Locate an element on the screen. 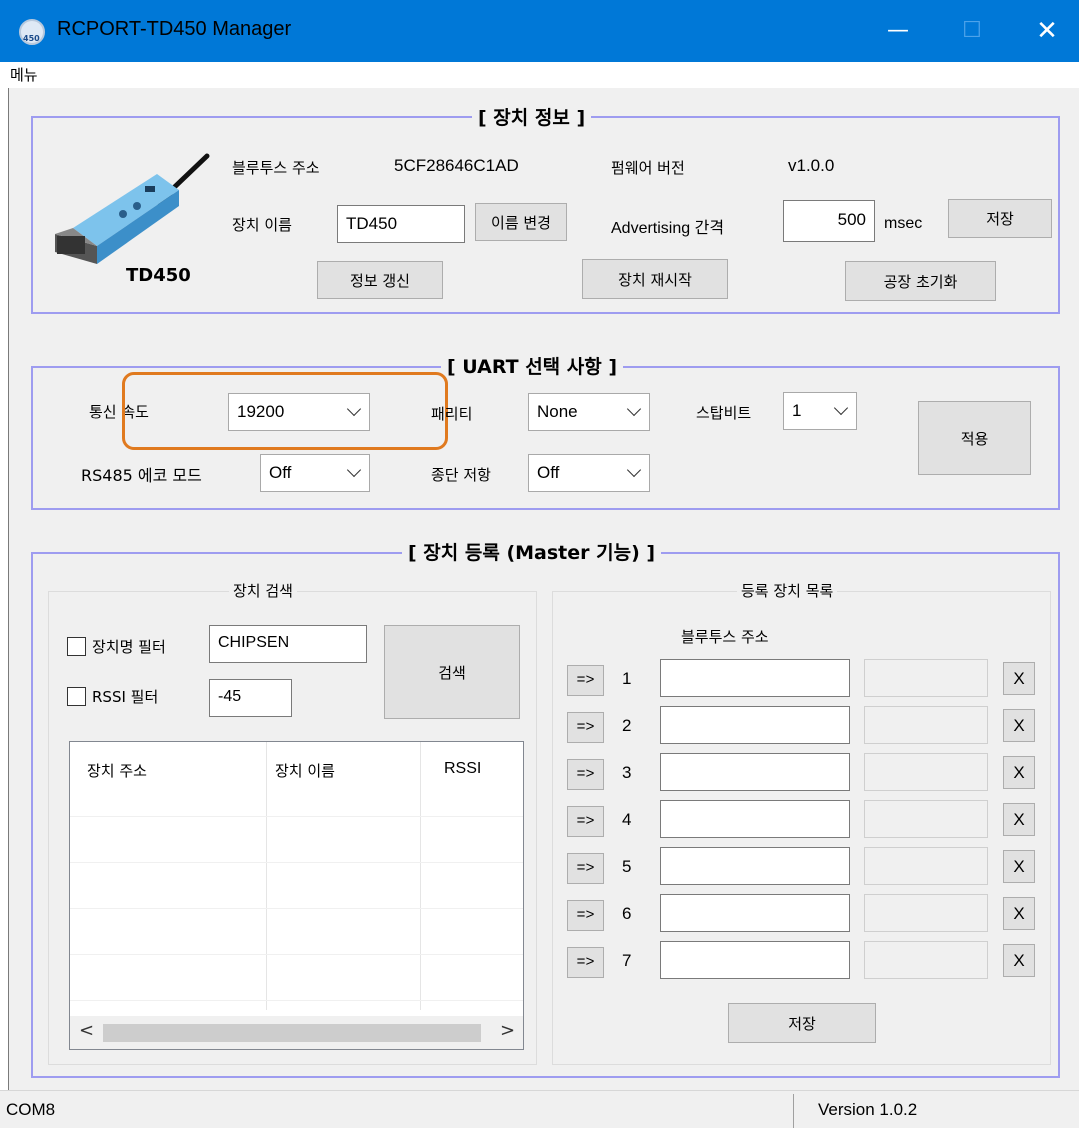 The width and height of the screenshot is (1079, 1128). device-name-label: 장치 이름 is located at coordinates (262, 225).